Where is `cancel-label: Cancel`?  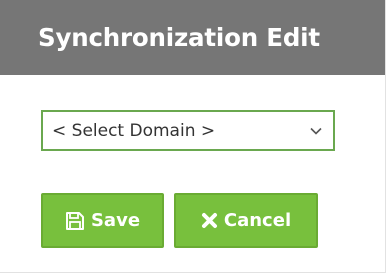 cancel-label: Cancel is located at coordinates (257, 220).